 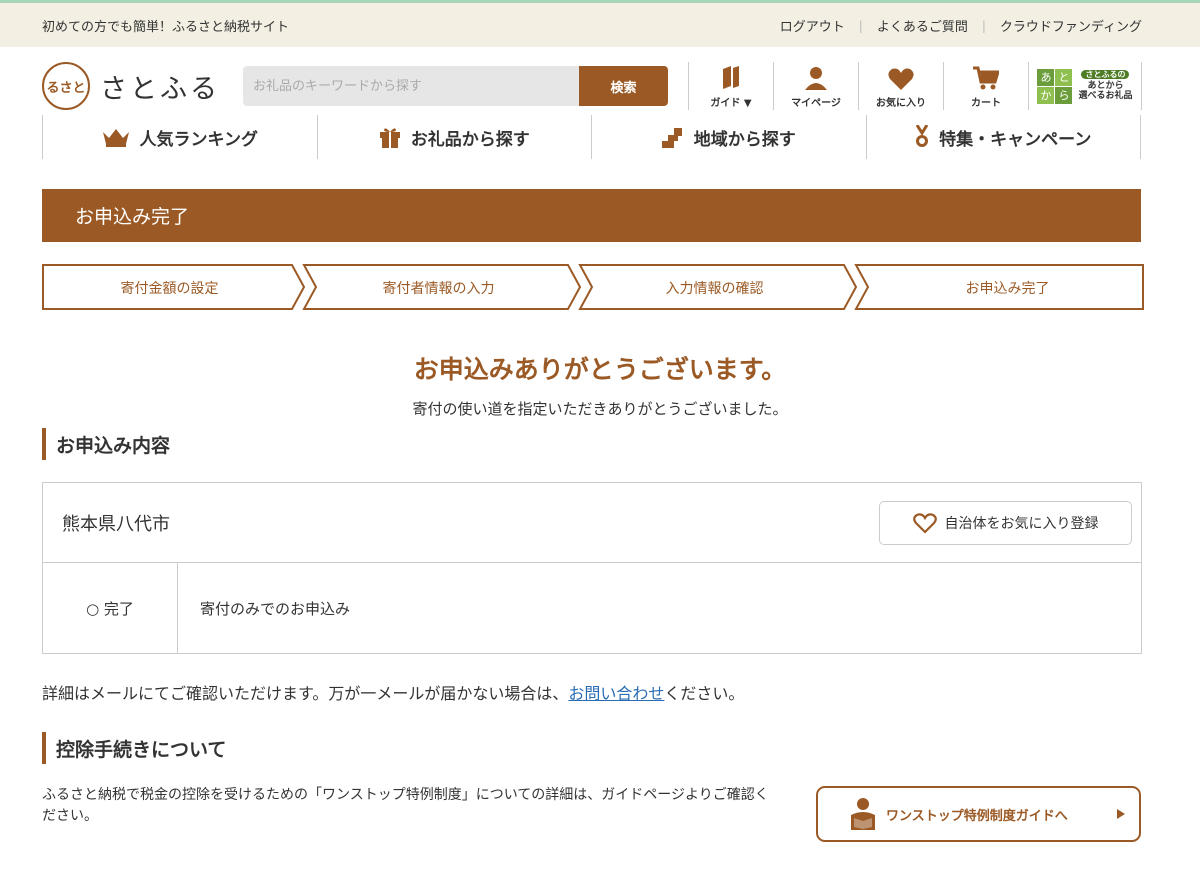 I want to click on step-label: 寄付金額の設定, so click(x=169, y=289).